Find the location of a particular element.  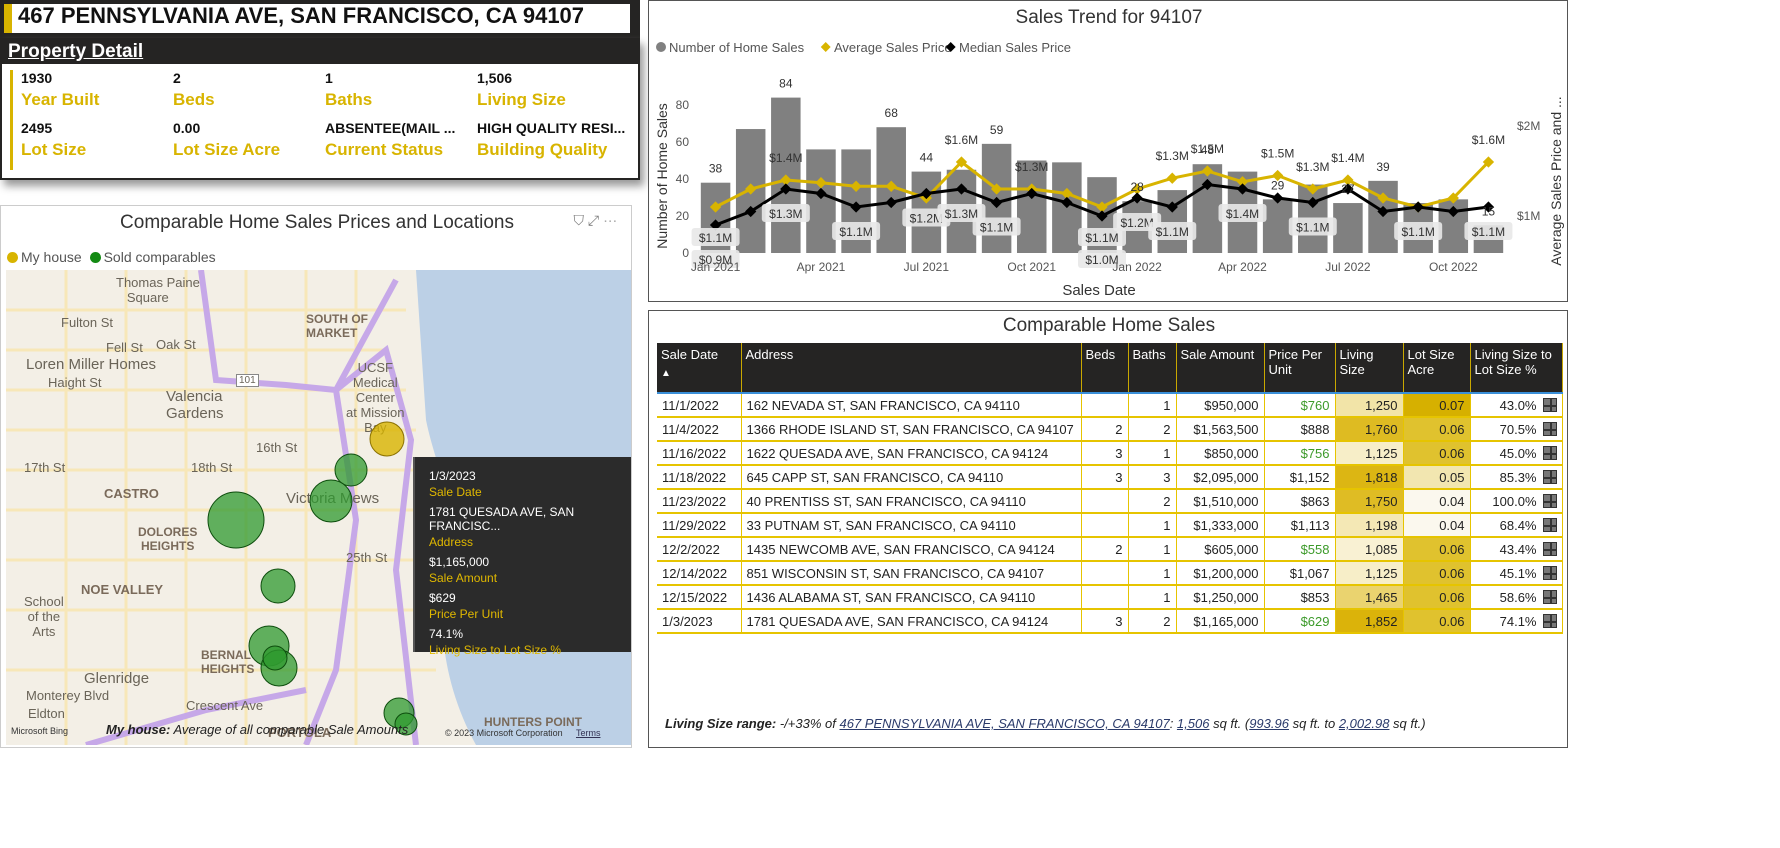

tooltip-key: Address is located at coordinates (451, 542).